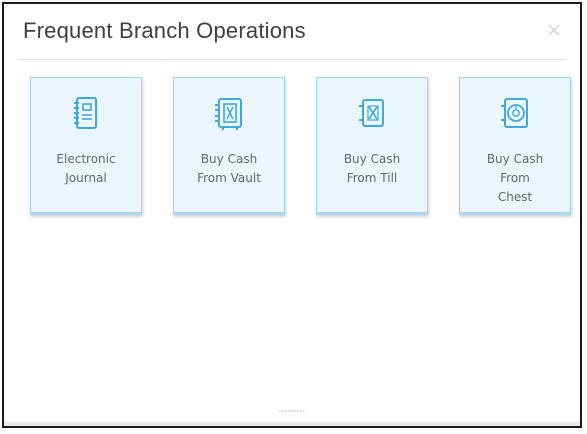 The width and height of the screenshot is (587, 434). What do you see at coordinates (515, 146) in the screenshot?
I see `tile-buy-cash-from-chest: Buy Cash From Chest` at bounding box center [515, 146].